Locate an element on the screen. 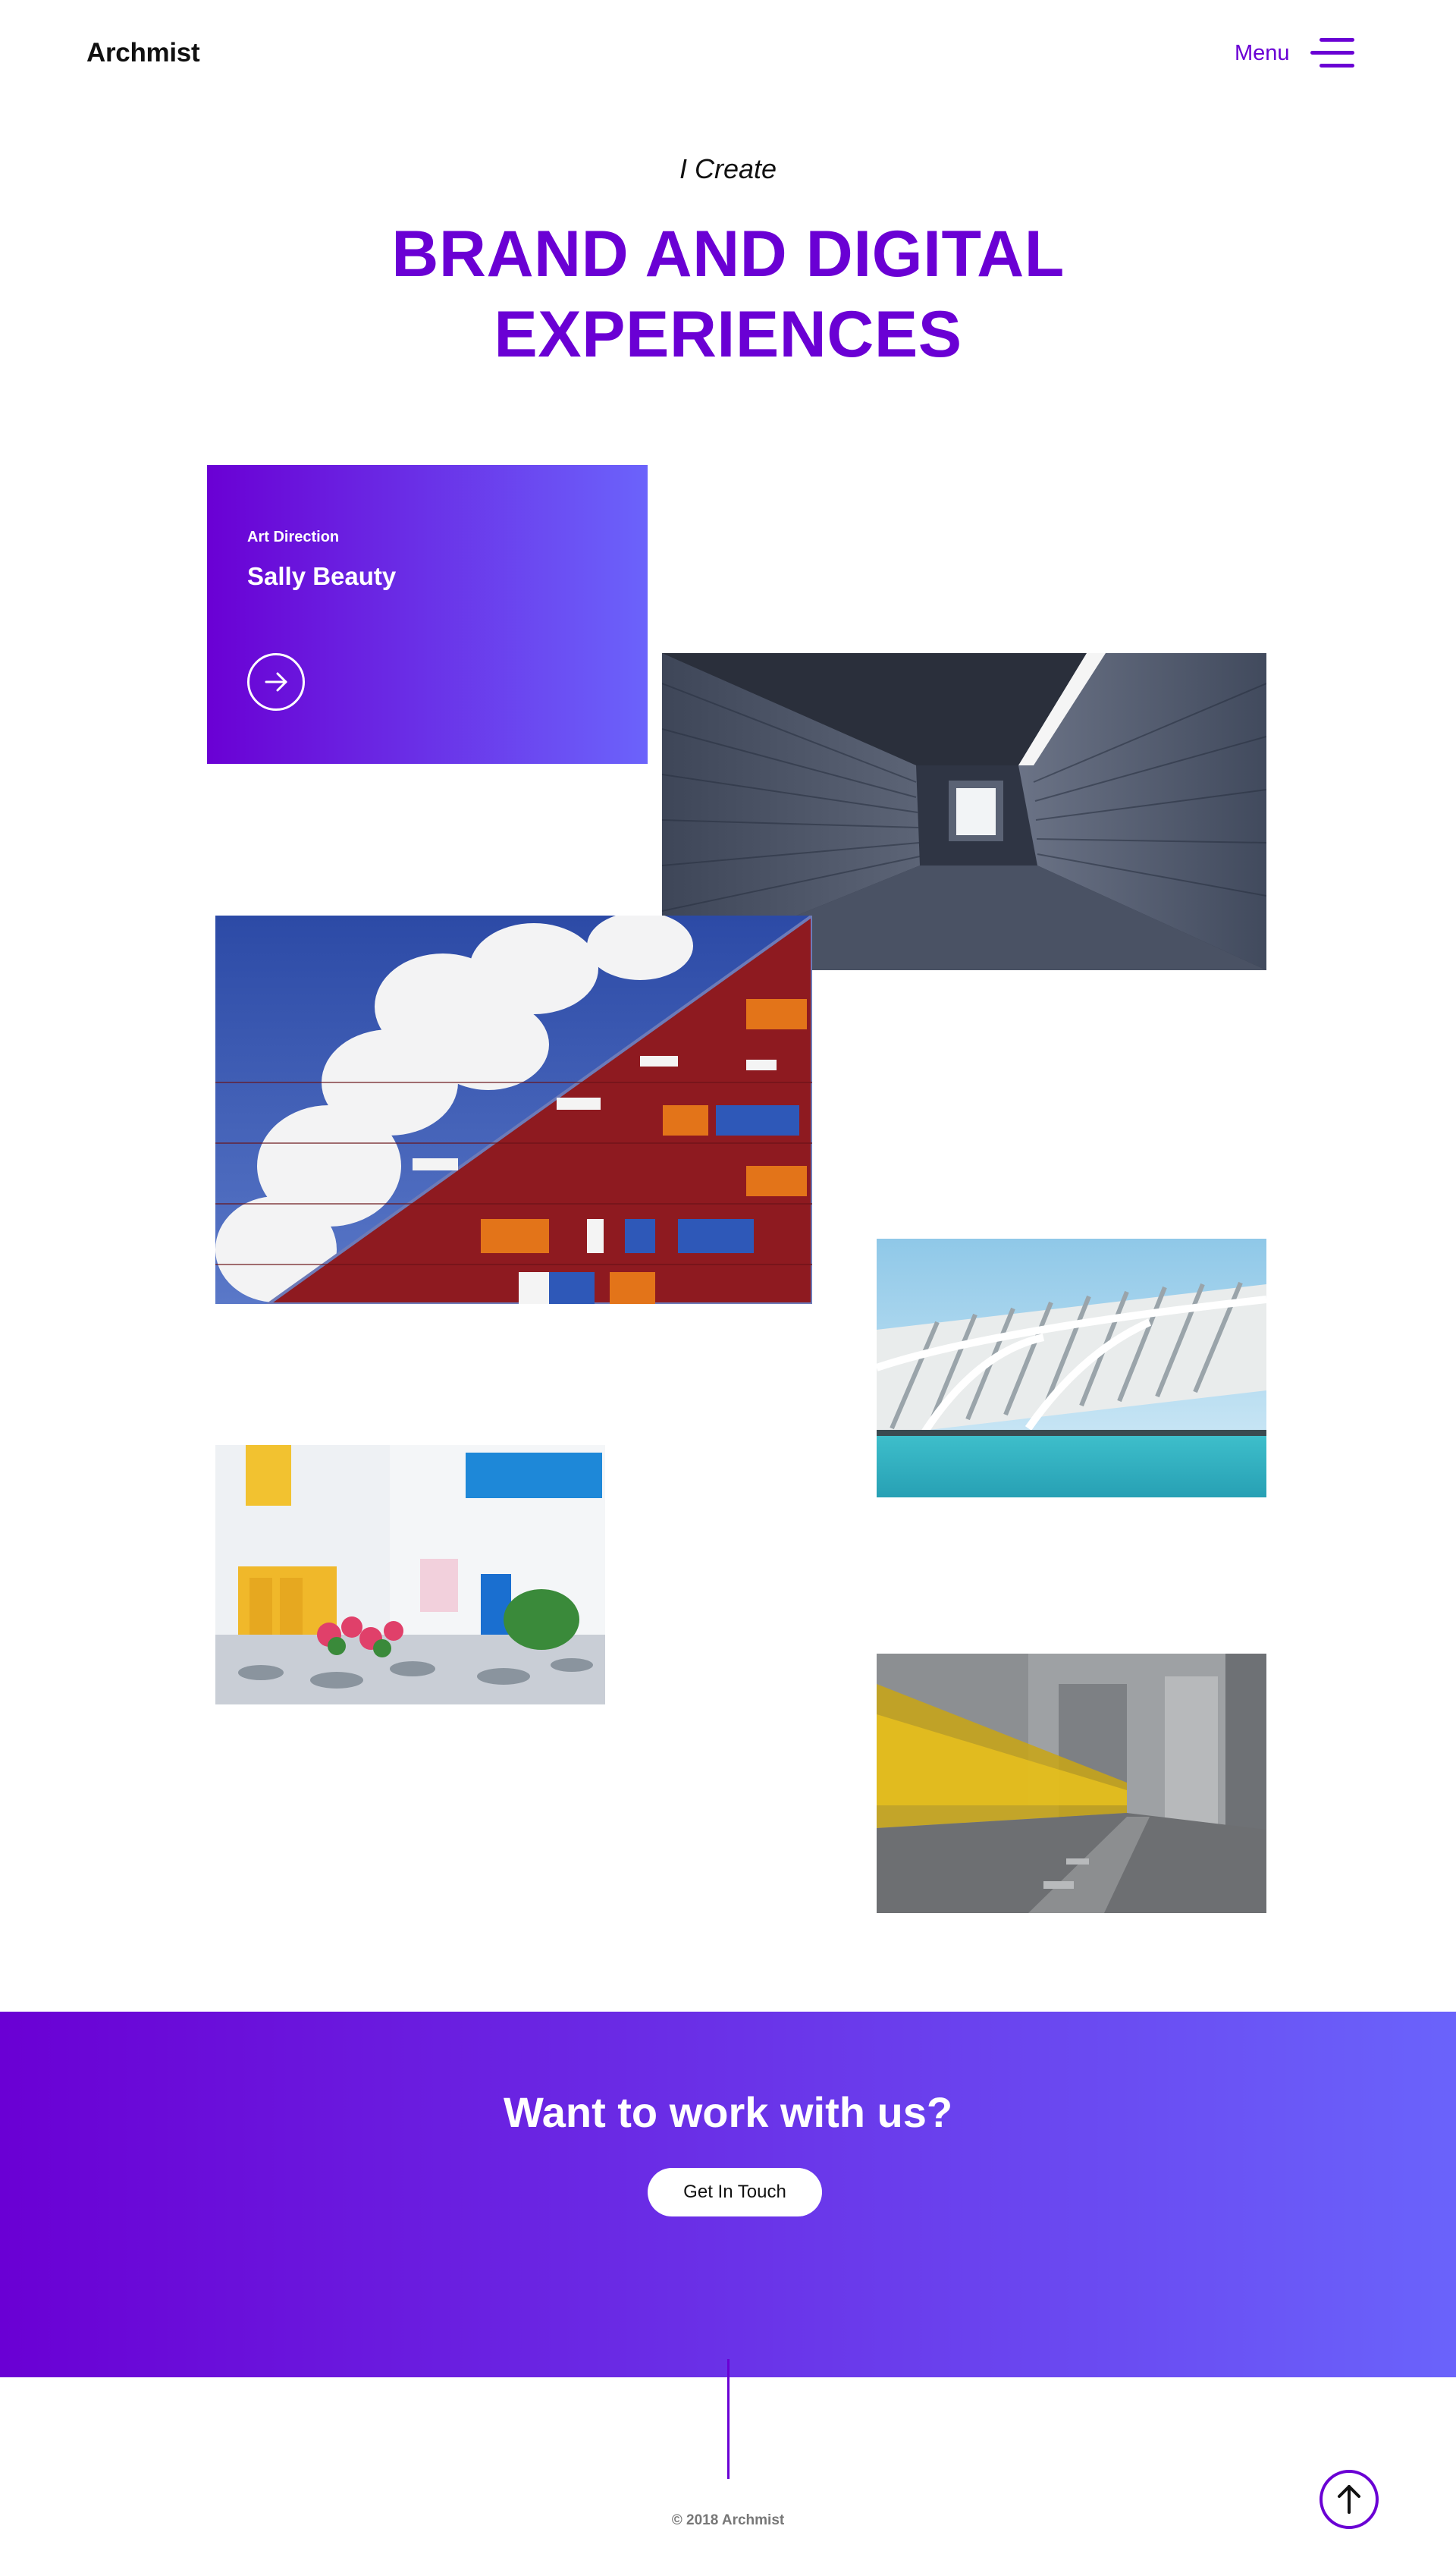  hero-title: BRAND AND DIGITAL EXPERIENCES is located at coordinates (728, 294).